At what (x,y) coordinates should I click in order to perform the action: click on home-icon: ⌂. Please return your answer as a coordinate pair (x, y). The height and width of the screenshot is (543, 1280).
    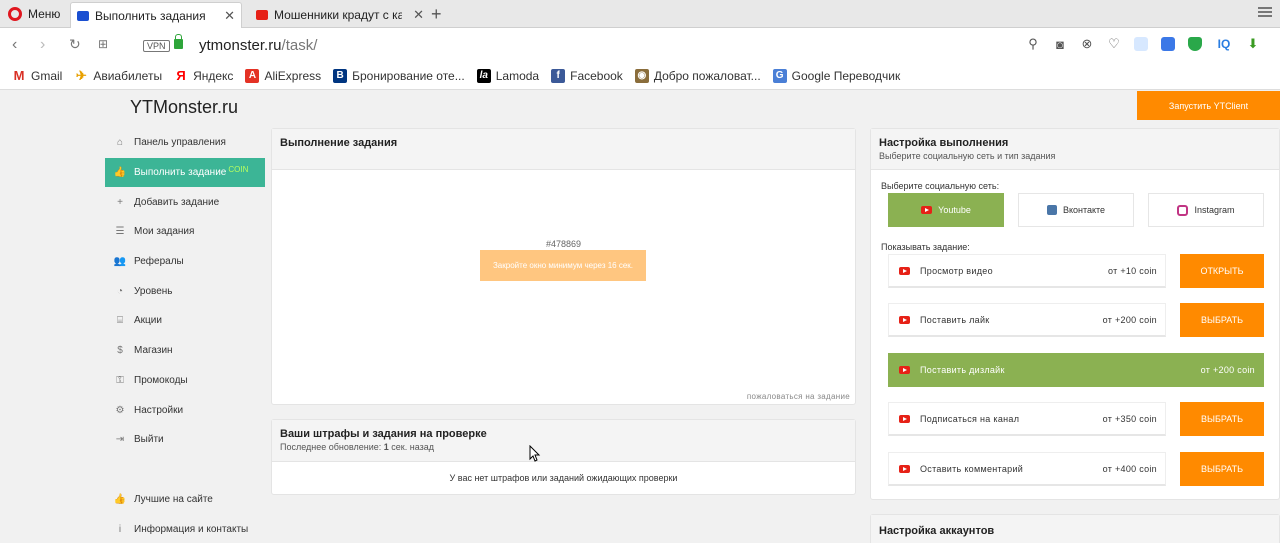
    Looking at the image, I should click on (120, 143).